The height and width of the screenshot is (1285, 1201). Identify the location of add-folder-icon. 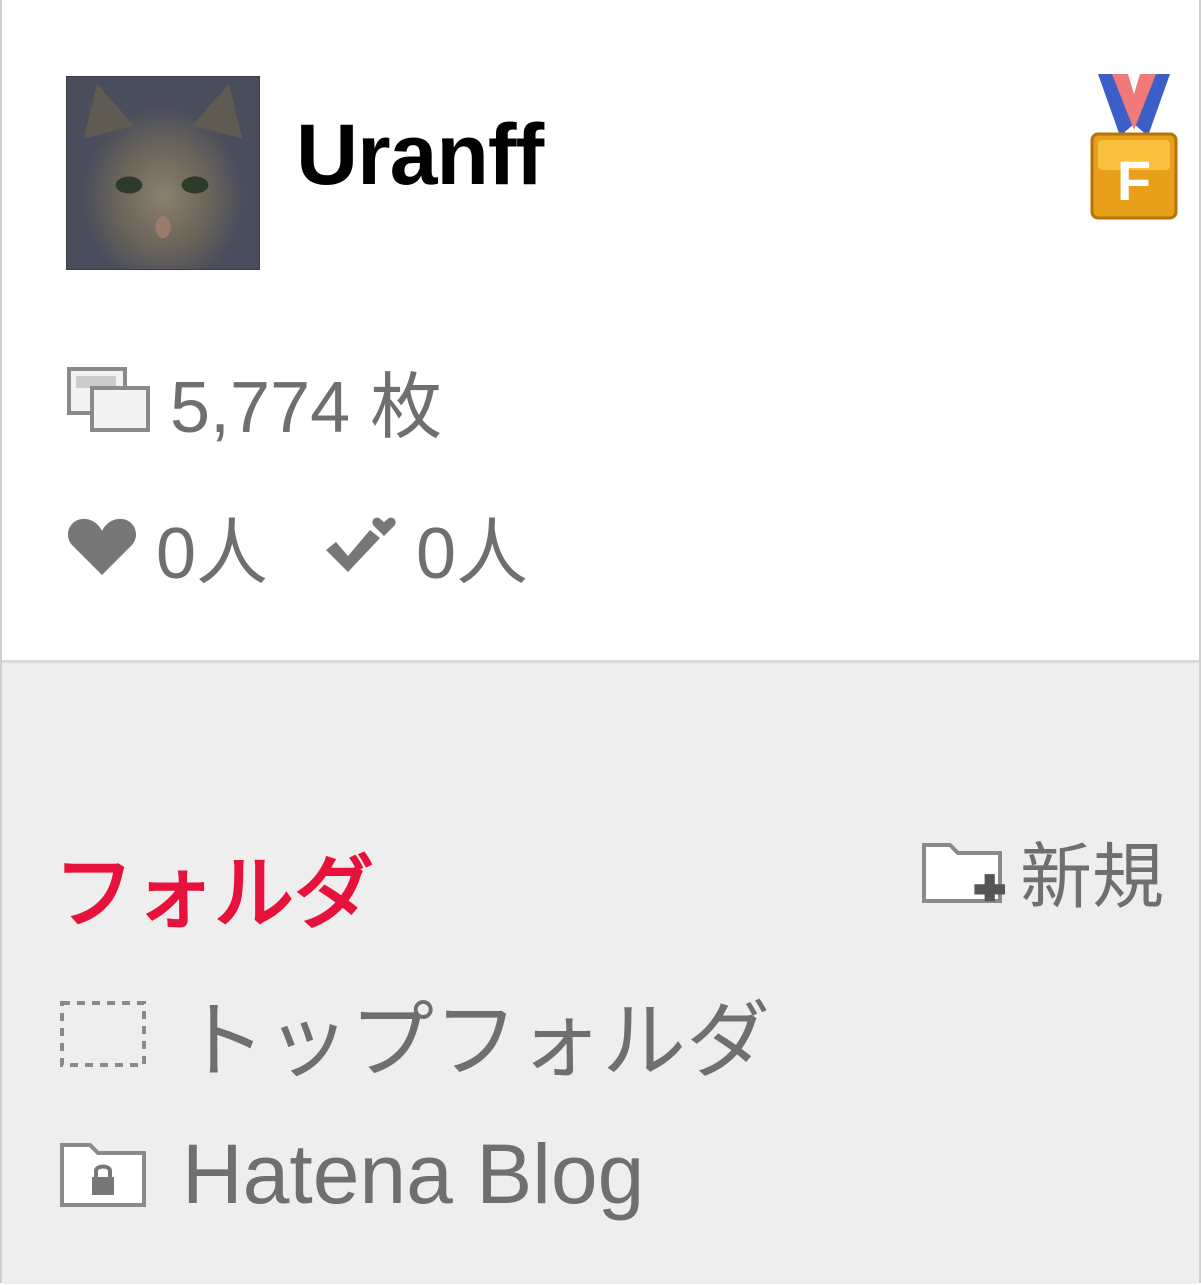
(963, 873).